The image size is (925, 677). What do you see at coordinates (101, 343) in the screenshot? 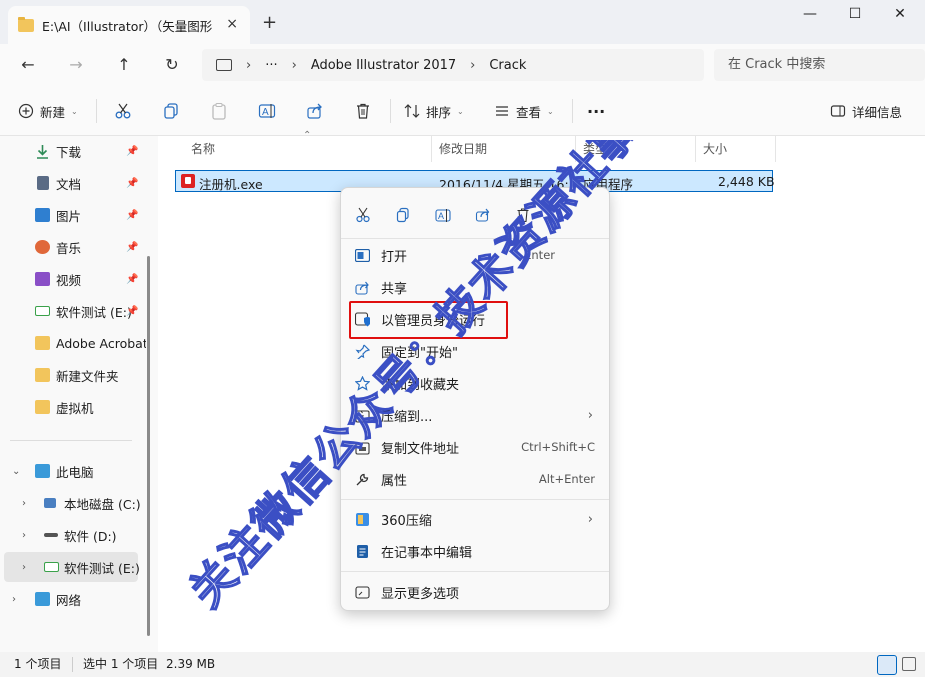
I see `sidebar-item-label: Adobe Acrobat` at bounding box center [101, 343].